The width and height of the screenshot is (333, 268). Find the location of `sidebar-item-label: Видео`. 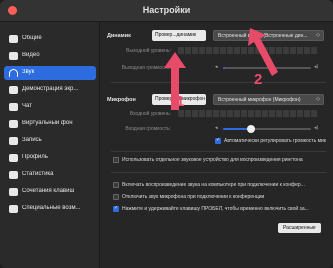

sidebar-item-label: Видео is located at coordinates (31, 55).